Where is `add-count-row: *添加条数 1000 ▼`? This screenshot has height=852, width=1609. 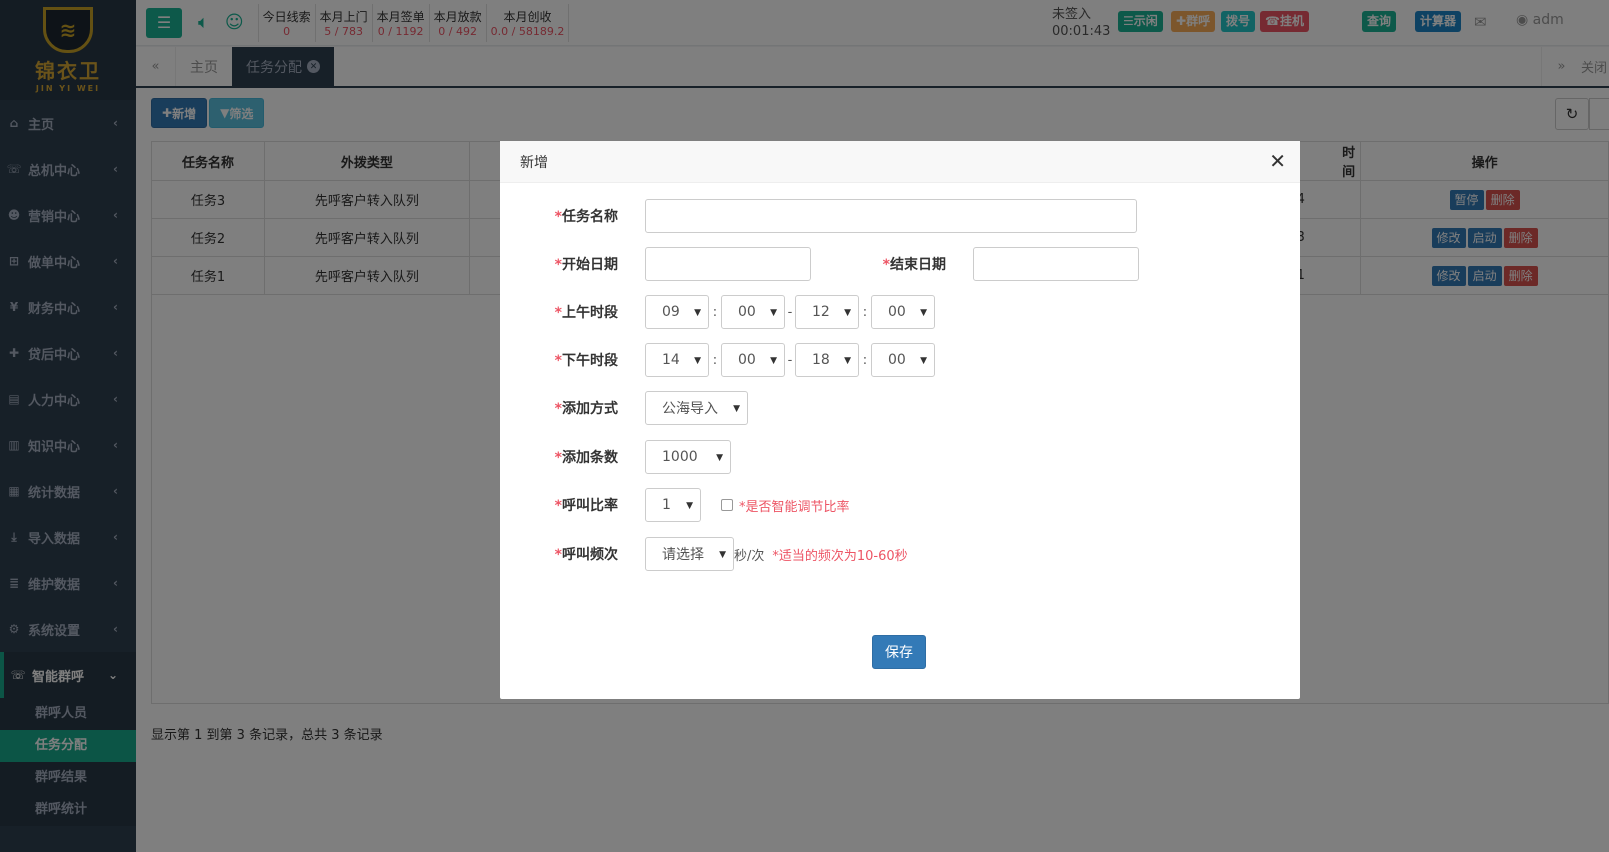 add-count-row: *添加条数 1000 ▼ is located at coordinates (615, 457).